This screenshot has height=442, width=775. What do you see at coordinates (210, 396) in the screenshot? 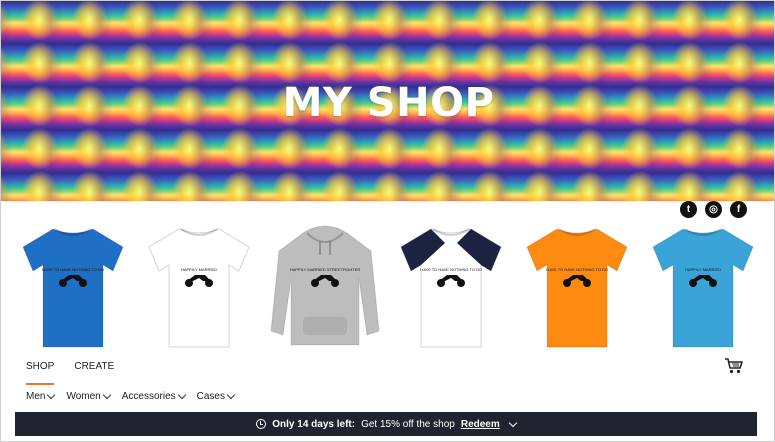
I see `category-cases-label: Cases` at bounding box center [210, 396].